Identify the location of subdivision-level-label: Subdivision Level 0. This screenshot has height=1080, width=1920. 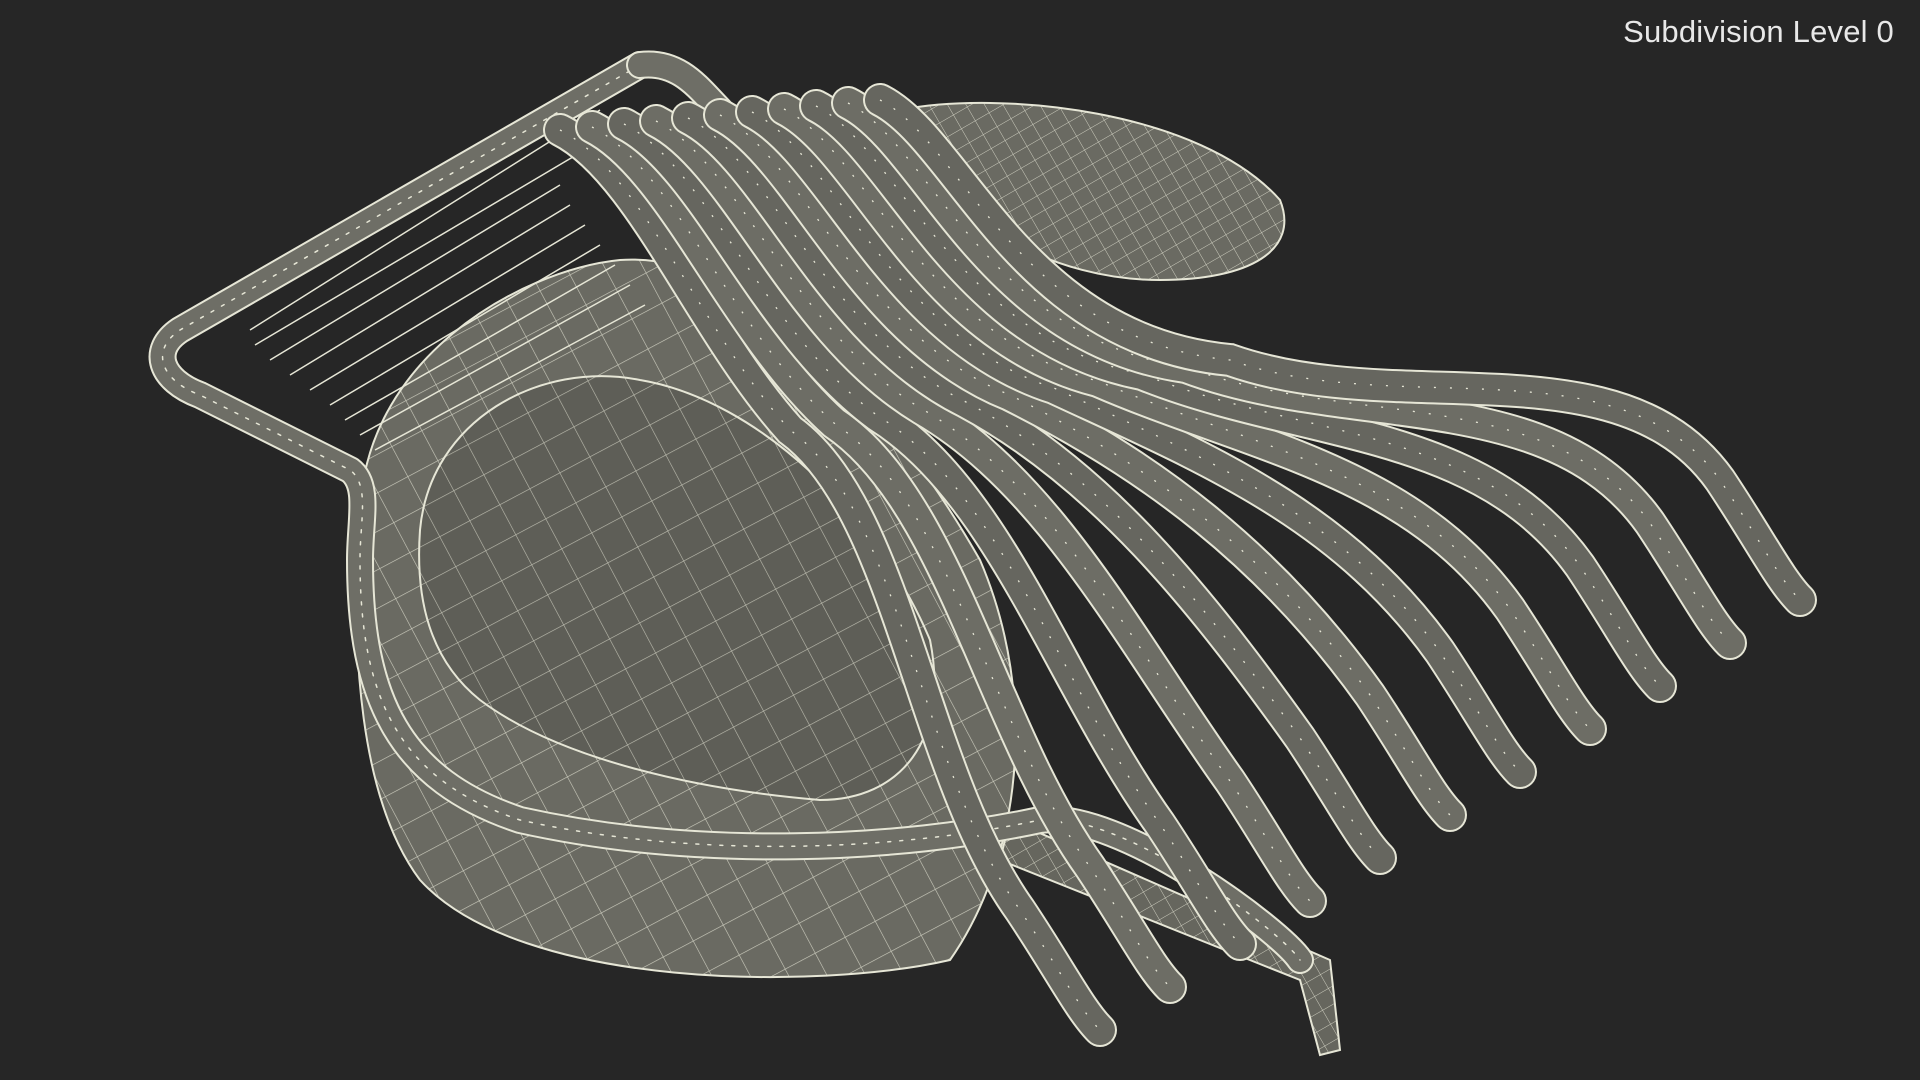
(1758, 31).